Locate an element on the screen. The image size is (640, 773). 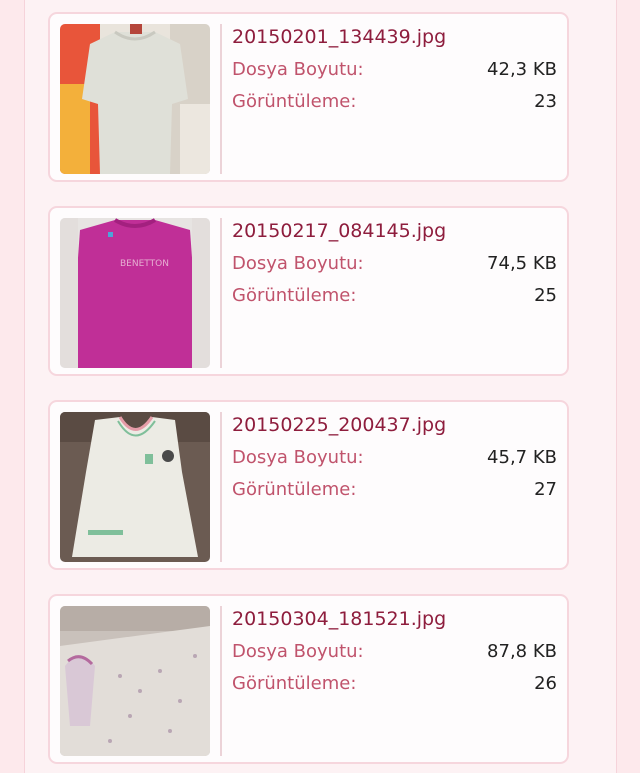
view-count-row: Görüntüleme: 26 is located at coordinates (394, 686).